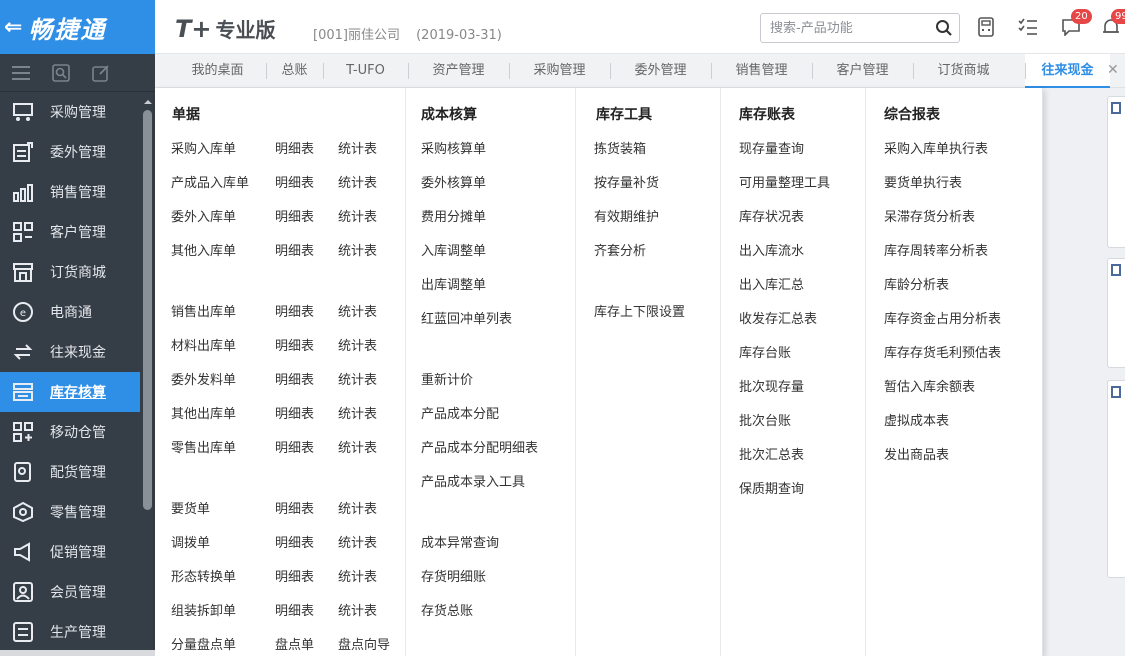 This screenshot has width=1125, height=656. What do you see at coordinates (626, 215) in the screenshot?
I see `menu-item: 有效期维护` at bounding box center [626, 215].